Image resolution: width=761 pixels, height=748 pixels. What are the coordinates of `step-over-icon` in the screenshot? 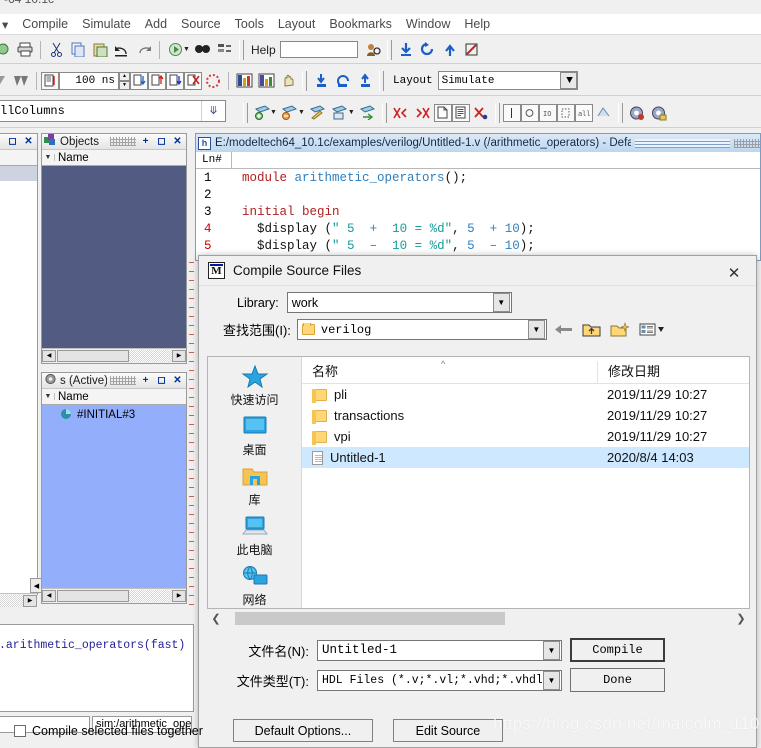 It's located at (343, 81).